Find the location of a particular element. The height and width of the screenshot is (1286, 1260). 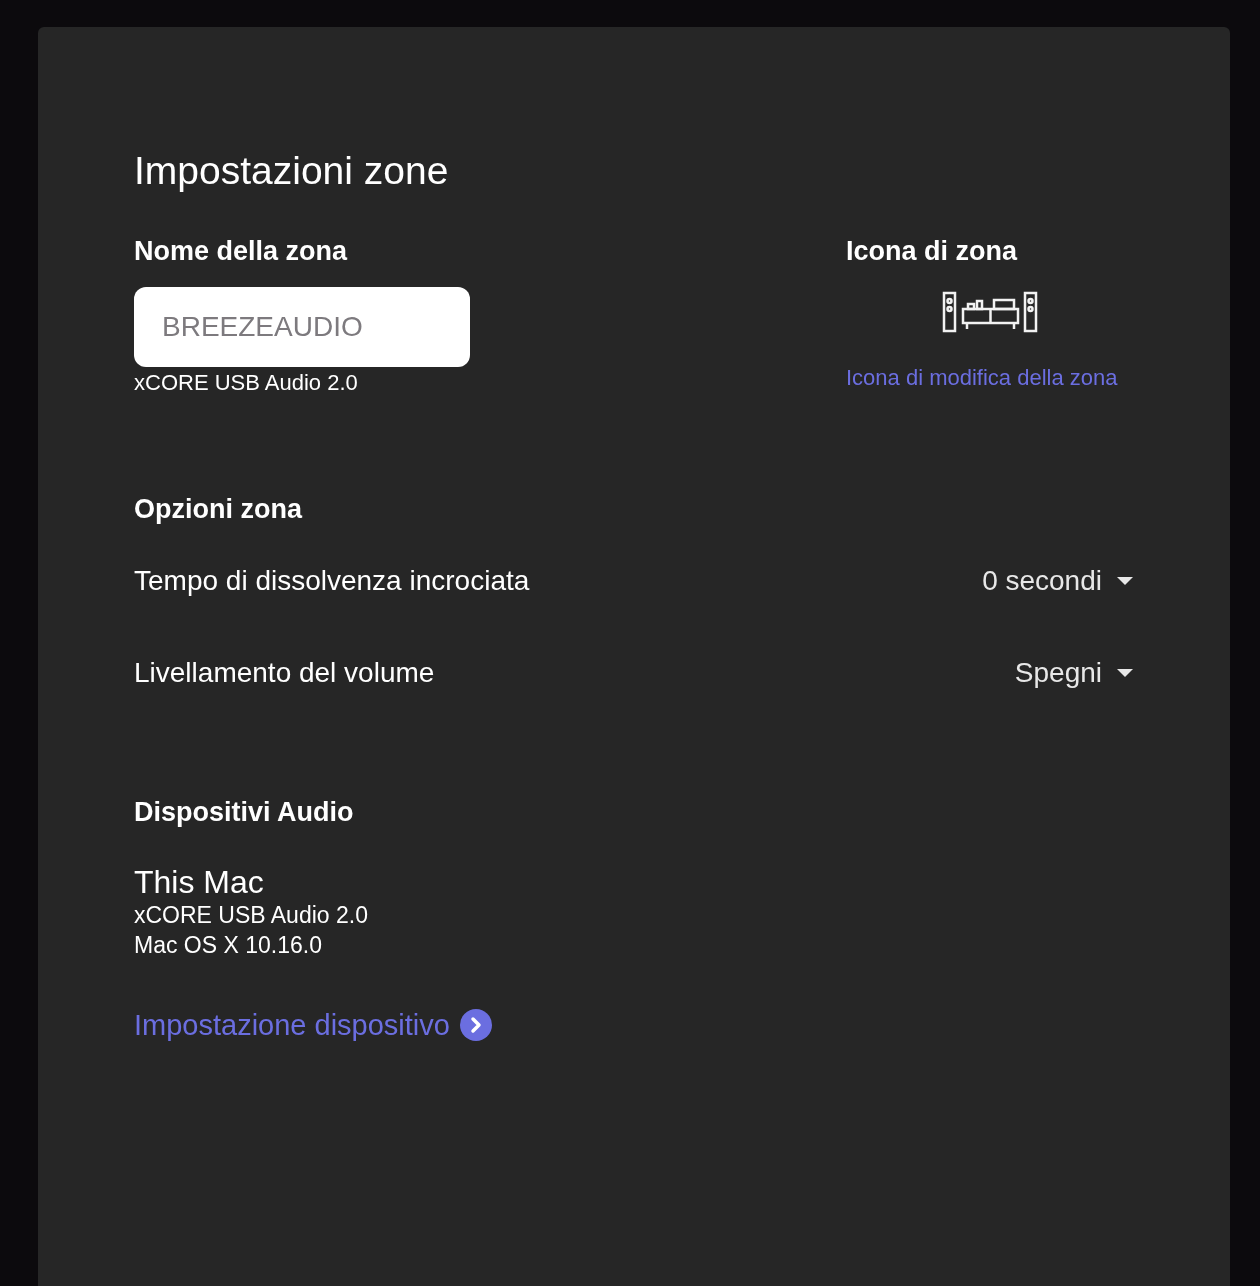

section-heading: Dispositivi Audio is located at coordinates (244, 812).